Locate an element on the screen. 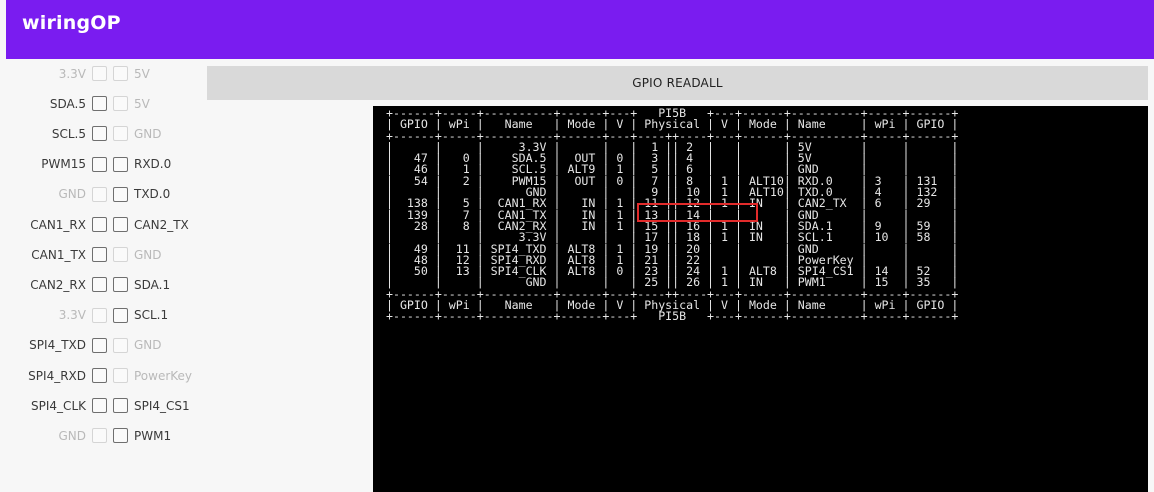 The image size is (1154, 492). pin-toggle-left: PWM15 is located at coordinates (74, 164).